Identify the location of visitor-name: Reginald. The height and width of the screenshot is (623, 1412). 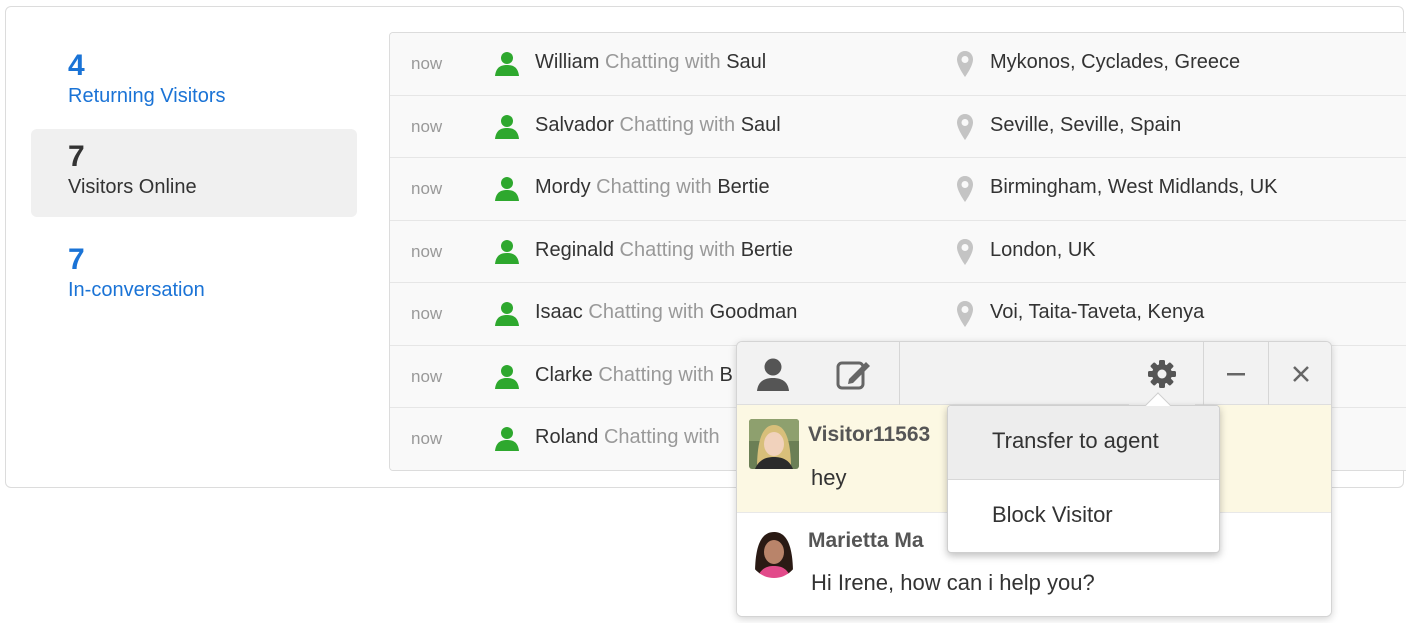
(574, 249).